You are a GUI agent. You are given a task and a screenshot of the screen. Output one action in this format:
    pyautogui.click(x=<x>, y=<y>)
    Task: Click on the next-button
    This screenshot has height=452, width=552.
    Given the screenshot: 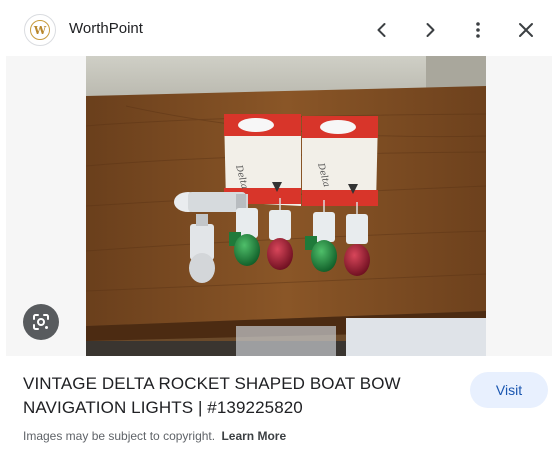 What is the action you would take?
    pyautogui.click(x=430, y=30)
    